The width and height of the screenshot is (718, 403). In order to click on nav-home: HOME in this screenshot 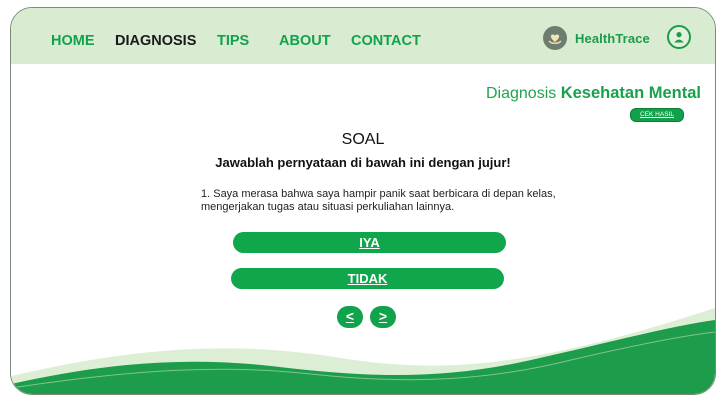, I will do `click(73, 41)`.